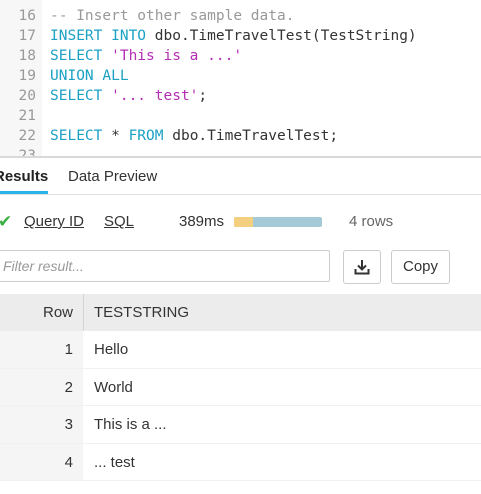  I want to click on code-token: 'This is a ...', so click(177, 56).